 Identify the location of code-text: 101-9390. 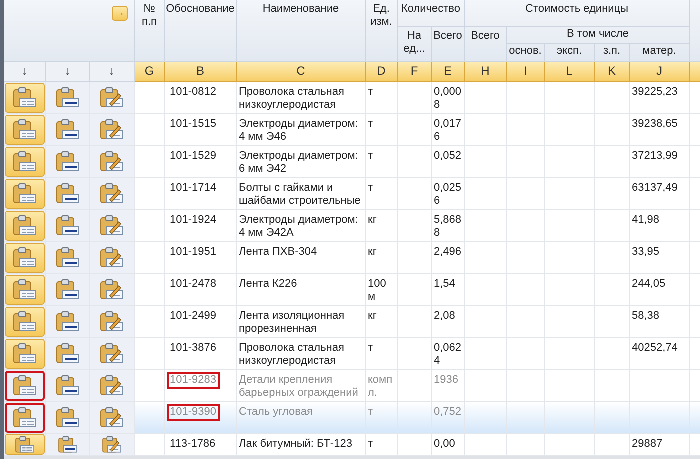
(193, 412).